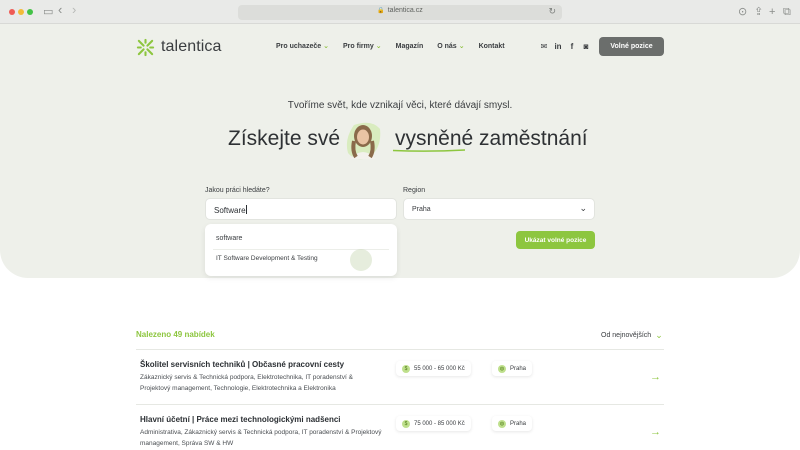  I want to click on download-icon: ⊙, so click(742, 12).